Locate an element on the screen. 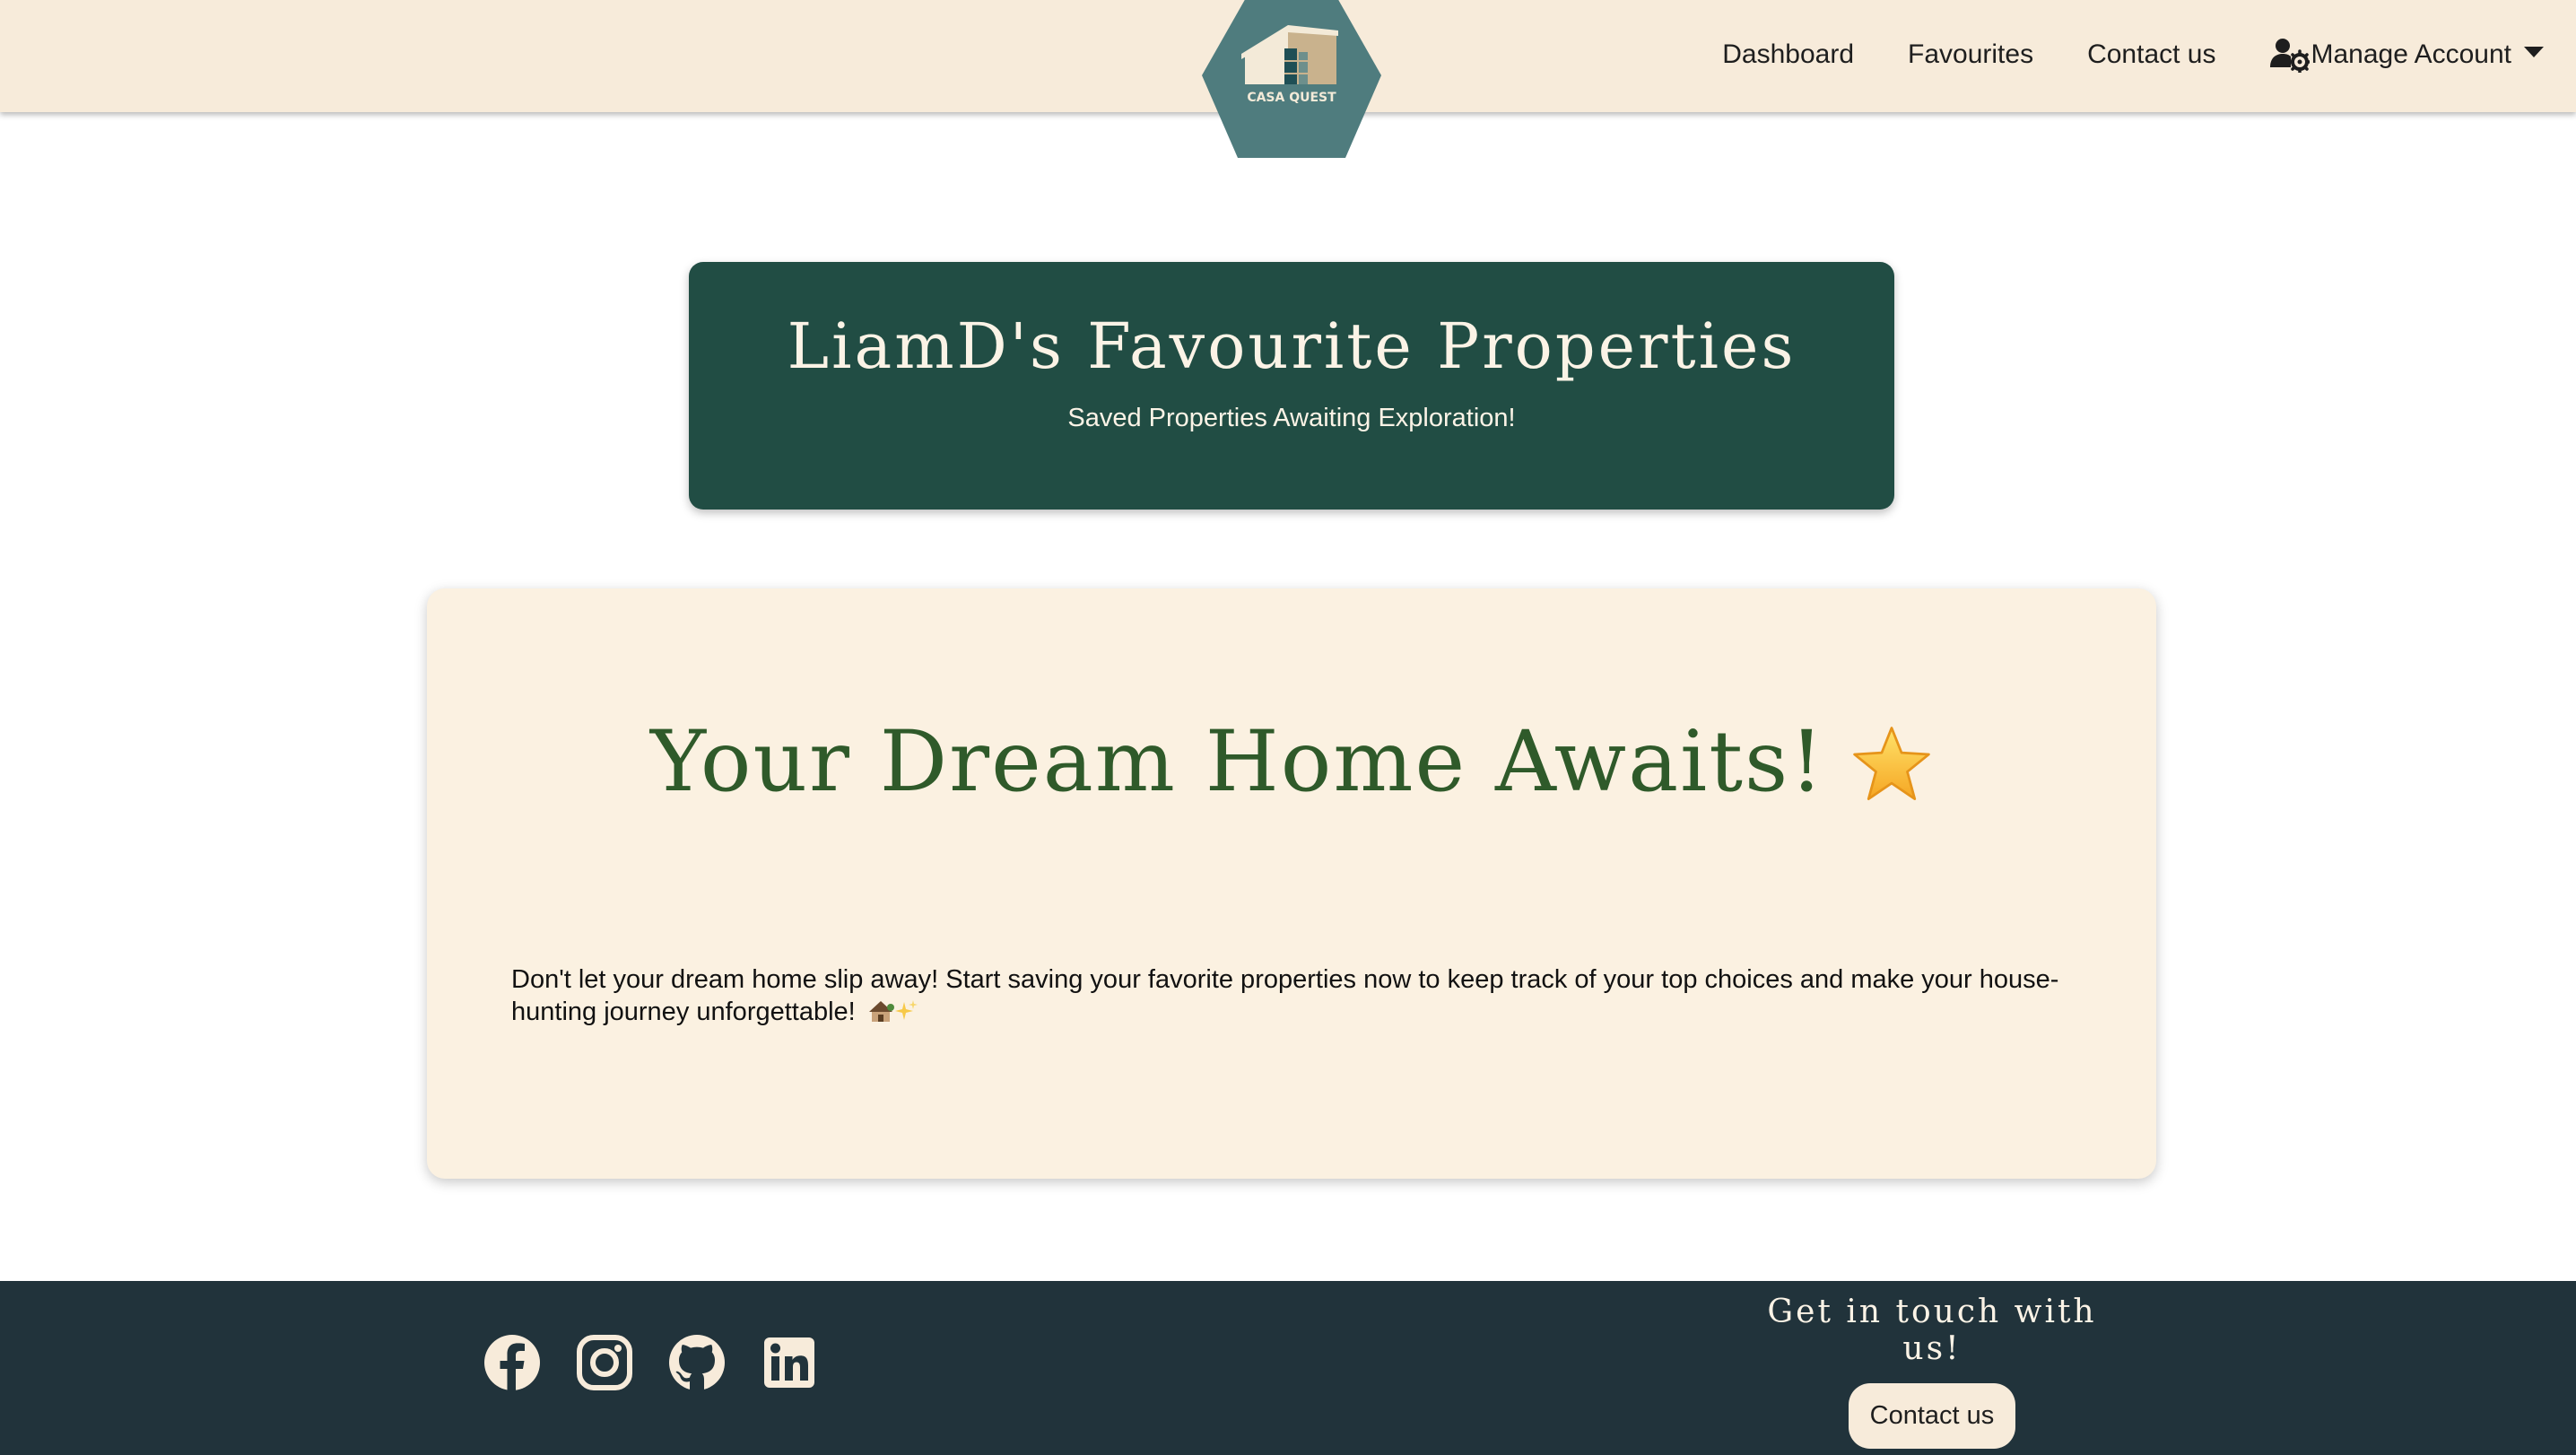 This screenshot has width=2576, height=1455. logo-text: CASA QUEST is located at coordinates (1291, 98).